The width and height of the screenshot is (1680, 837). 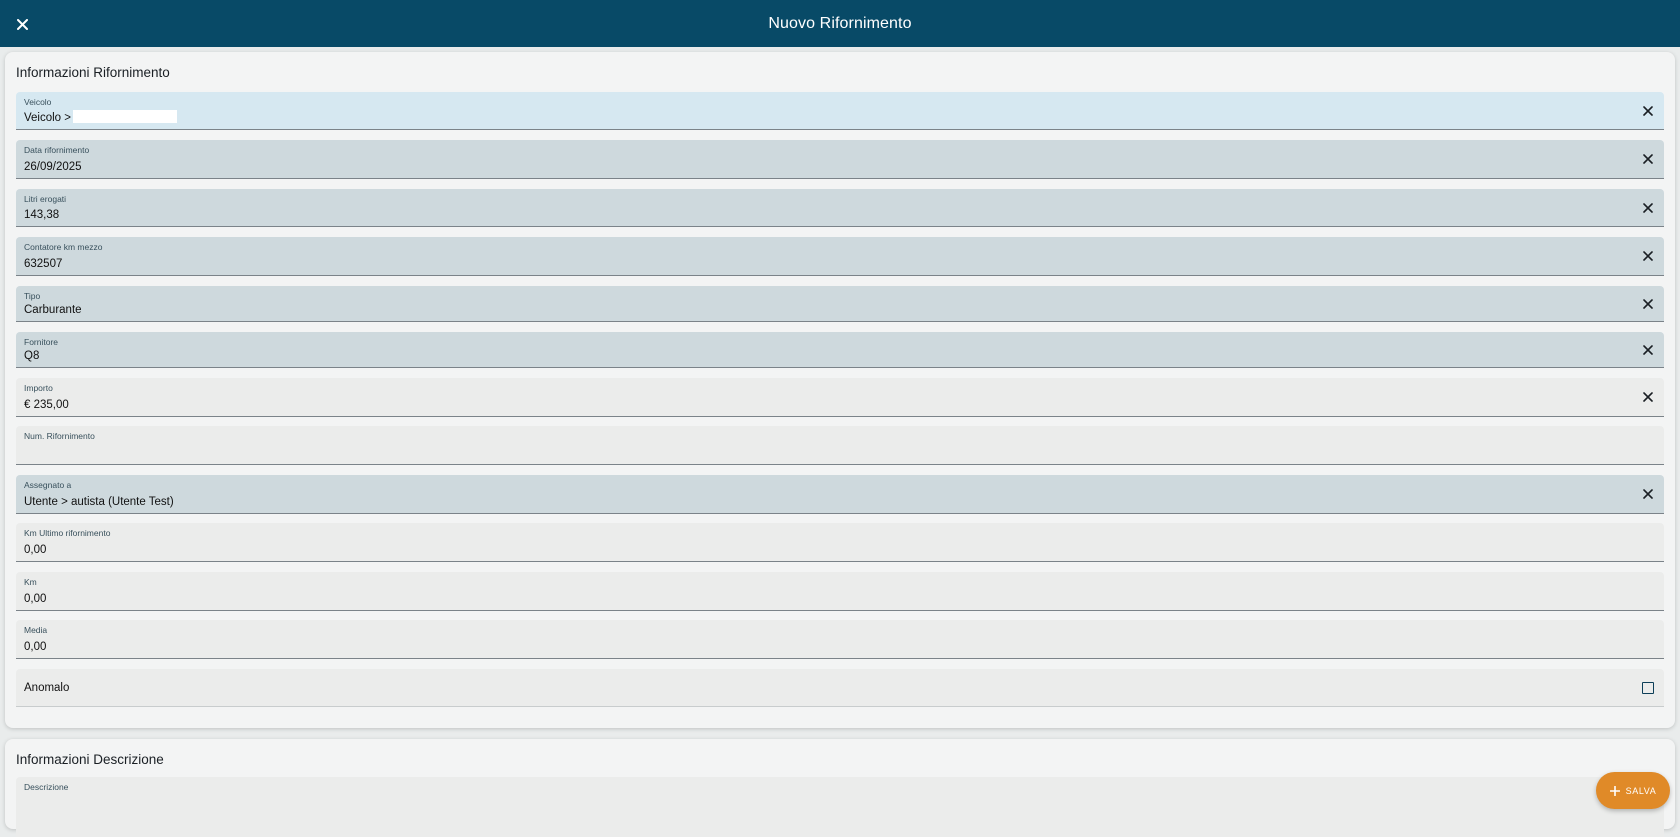 I want to click on contatore-km-label: Contatore km mezzo, so click(x=63, y=247).